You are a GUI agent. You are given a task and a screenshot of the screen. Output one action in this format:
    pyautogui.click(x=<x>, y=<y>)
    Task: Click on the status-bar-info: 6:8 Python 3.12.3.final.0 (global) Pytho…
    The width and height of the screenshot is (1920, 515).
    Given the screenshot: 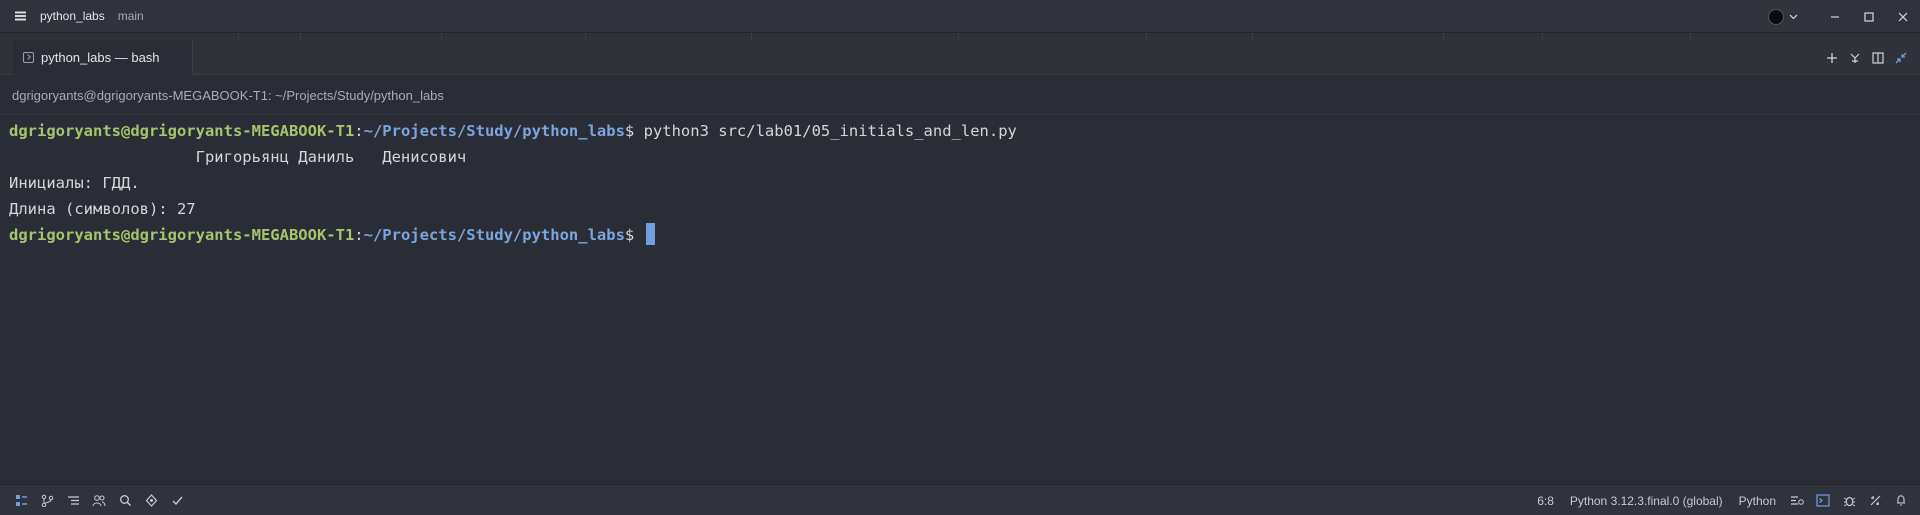 What is the action you would take?
    pyautogui.click(x=1721, y=500)
    